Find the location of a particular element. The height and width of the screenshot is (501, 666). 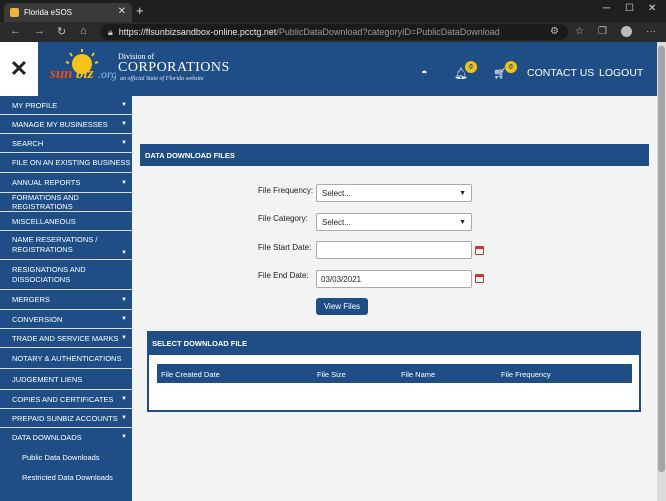

sidebar-item-annual-reports: ANNUAL REPORTS ▼ is located at coordinates (66, 183).